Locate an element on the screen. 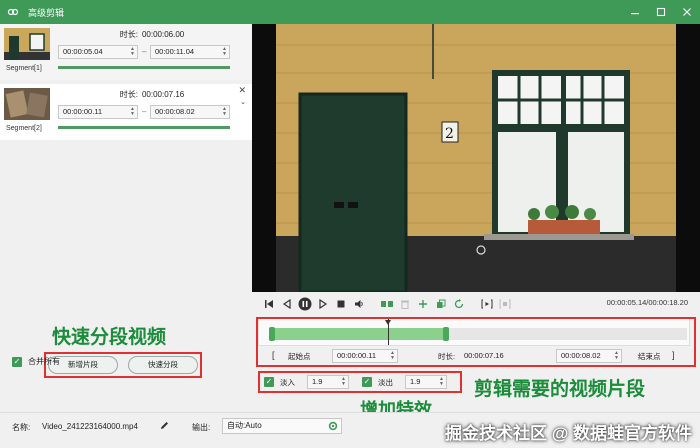 The image size is (700, 448). segment-start-time: 00:00:05.04 ▲ ▼ is located at coordinates (98, 52).